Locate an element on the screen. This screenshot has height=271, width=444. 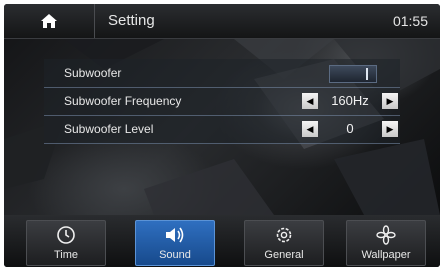
clock-time: 01:55 is located at coordinates (410, 21).